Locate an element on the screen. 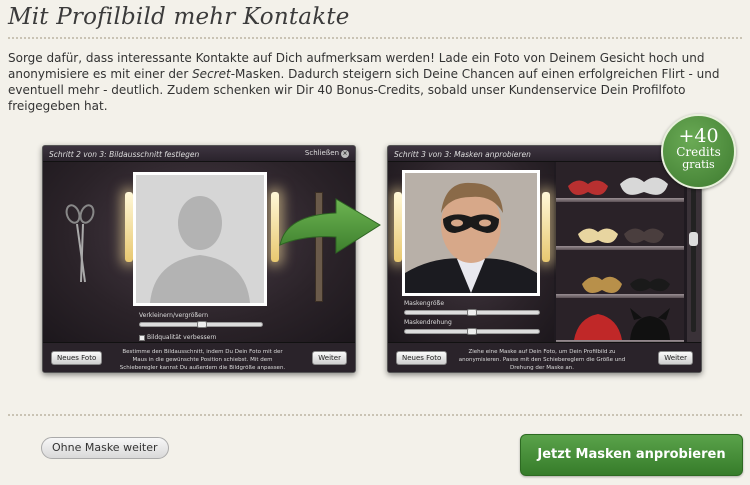 This screenshot has height=485, width=750. step3-titlebar: Schritt 3 von 3: Masken anprobieren is located at coordinates (544, 154).